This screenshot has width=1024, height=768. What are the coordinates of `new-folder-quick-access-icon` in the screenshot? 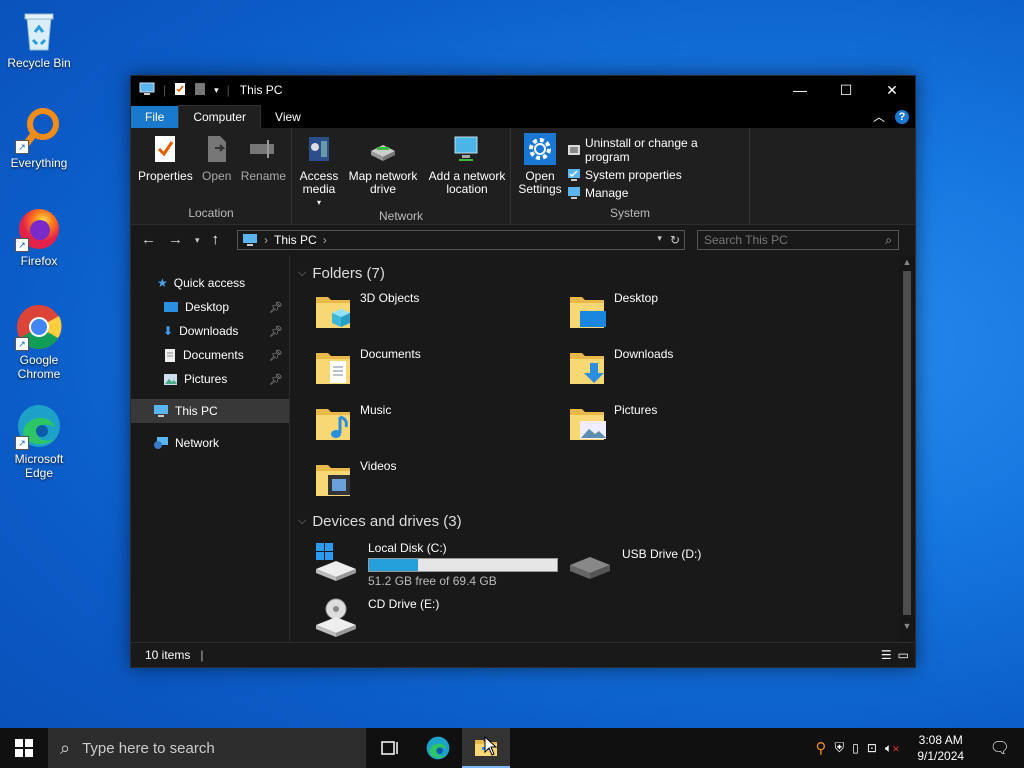 It's located at (200, 90).